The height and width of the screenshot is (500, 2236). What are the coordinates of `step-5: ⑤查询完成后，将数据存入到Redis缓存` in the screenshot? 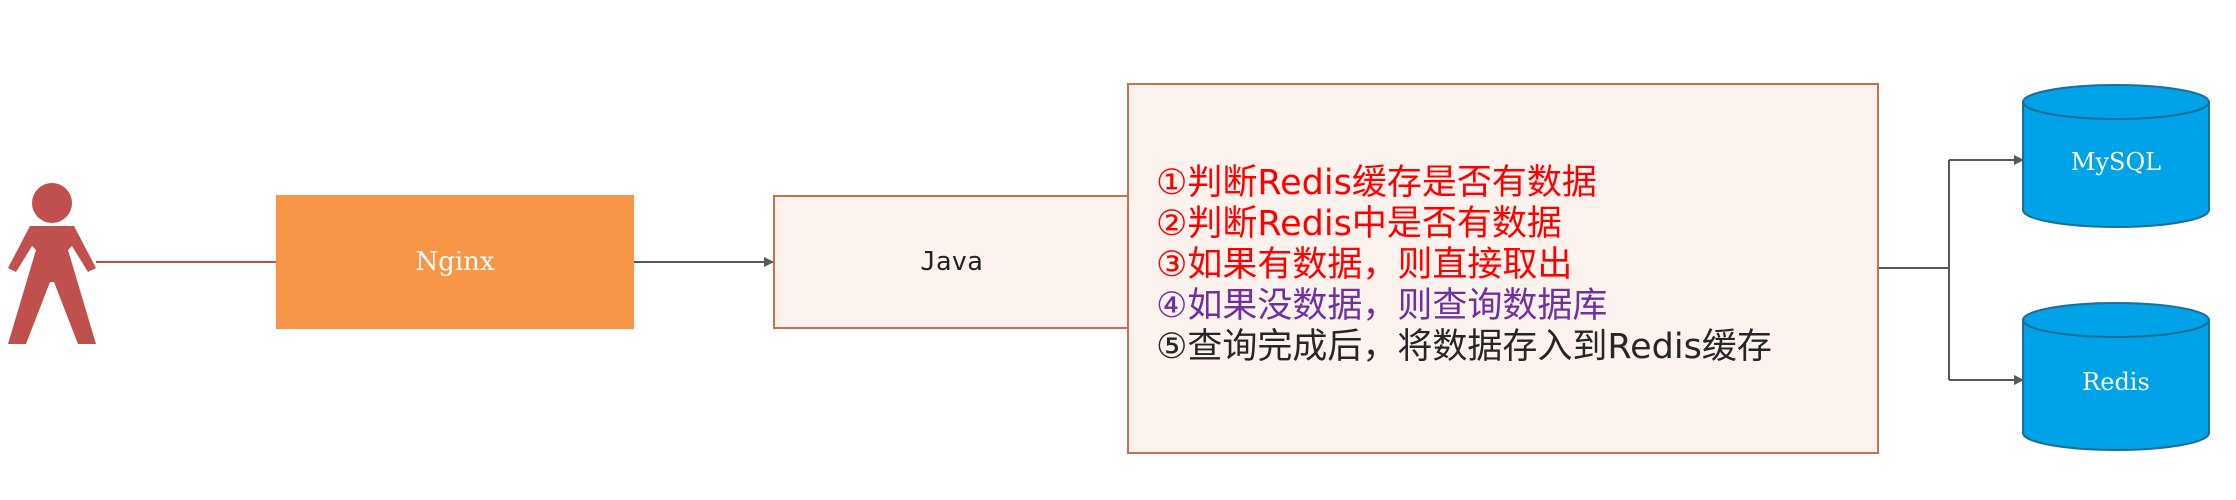 It's located at (1464, 347).